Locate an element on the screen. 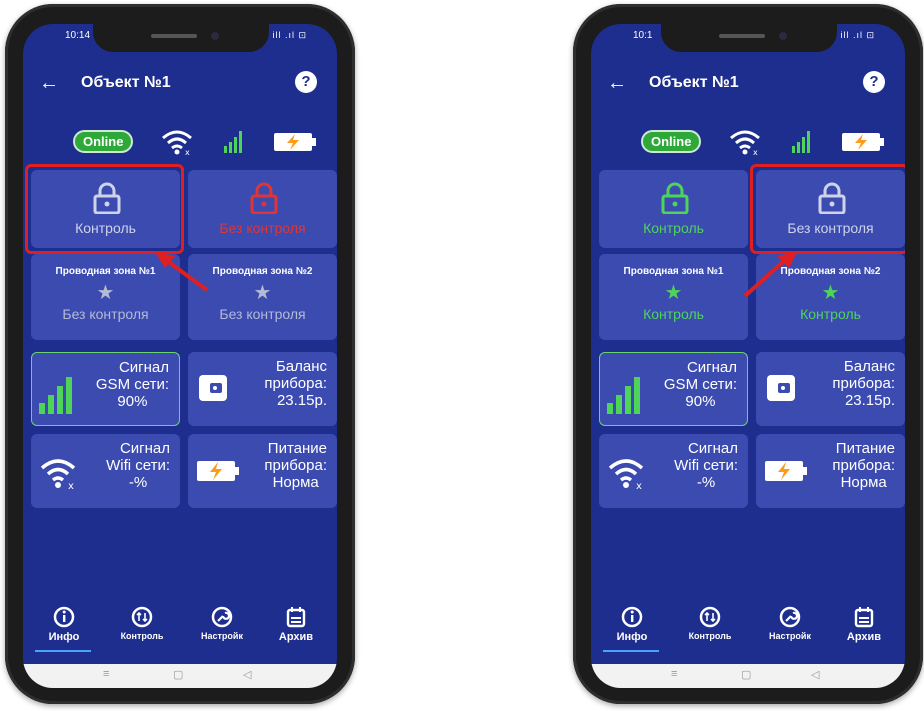 The width and height of the screenshot is (924, 711). zone-1-state: Контроль is located at coordinates (673, 314).